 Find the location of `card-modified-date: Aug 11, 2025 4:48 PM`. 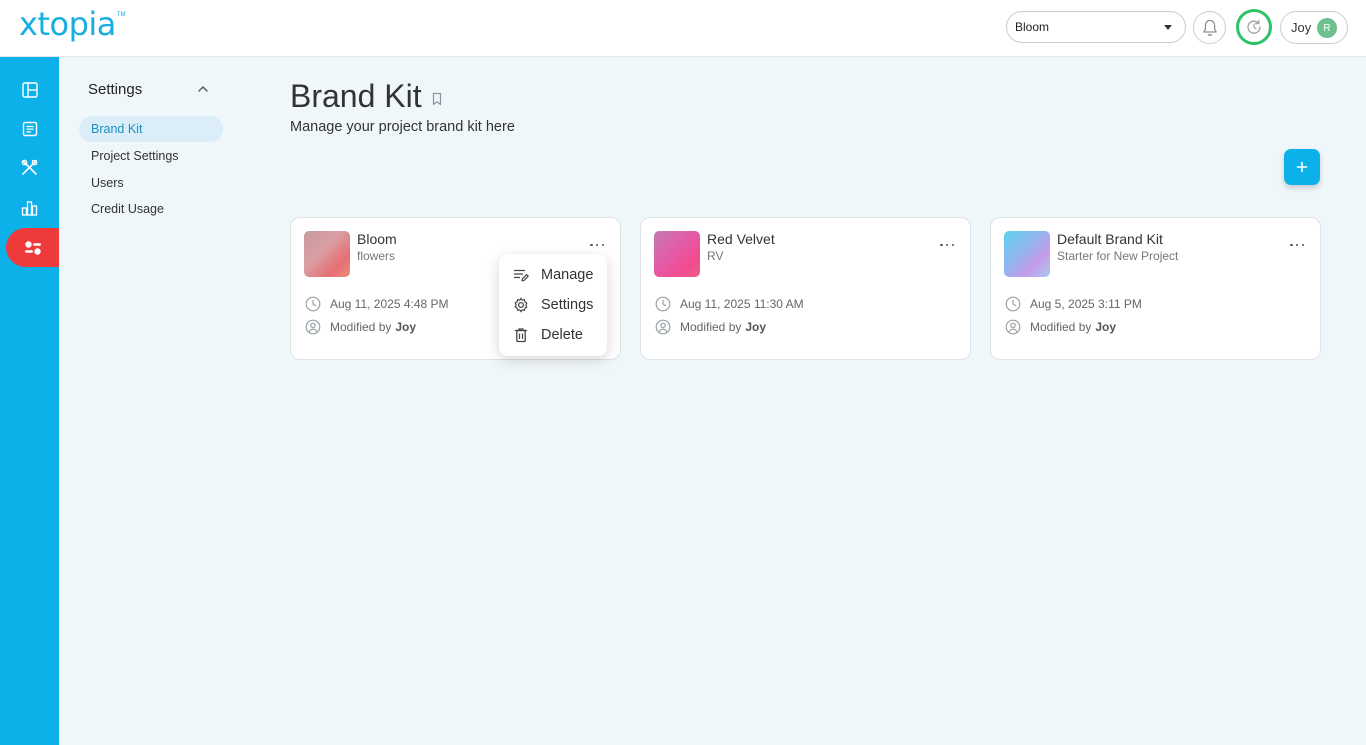

card-modified-date: Aug 11, 2025 4:48 PM is located at coordinates (377, 304).